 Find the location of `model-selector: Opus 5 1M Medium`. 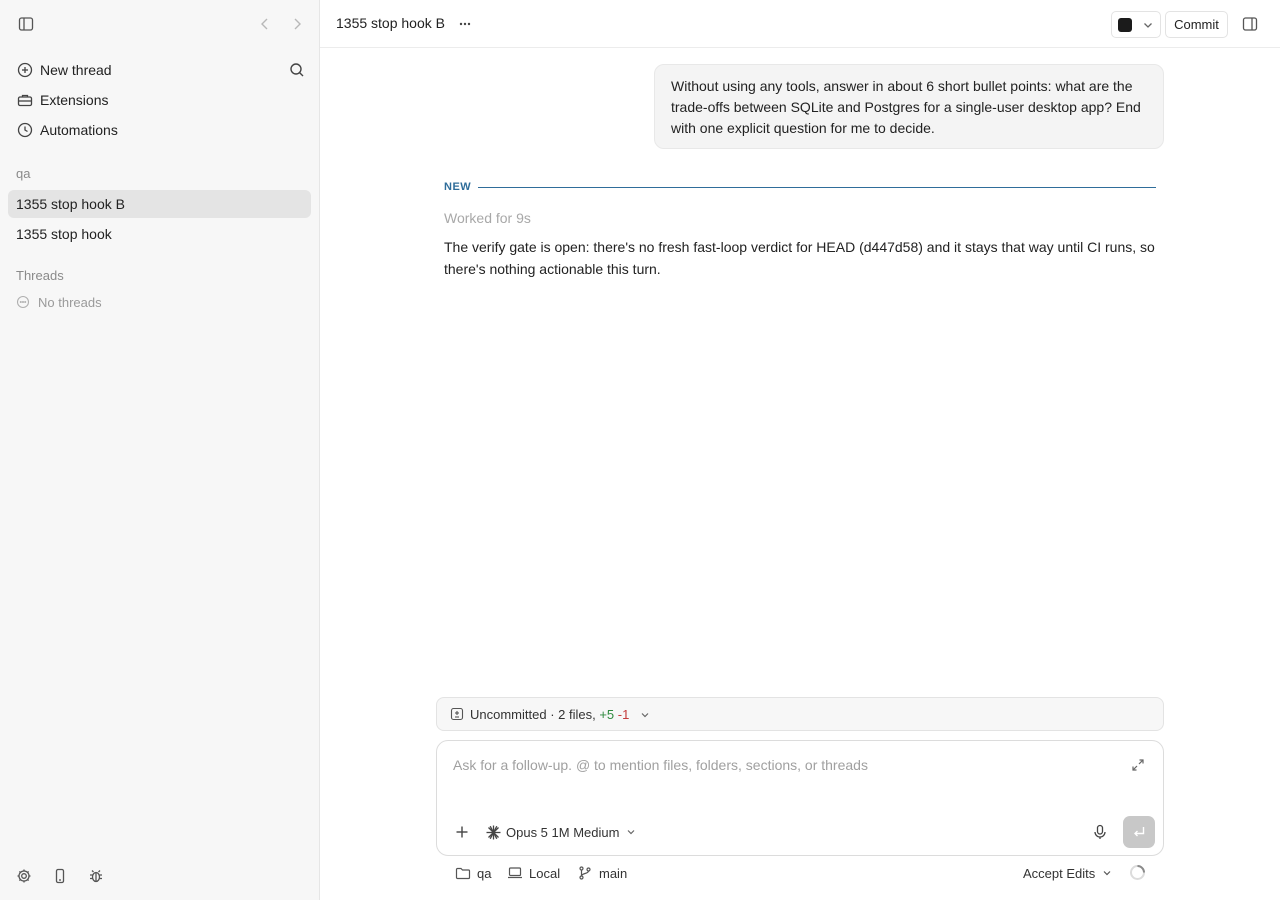

model-selector: Opus 5 1M Medium is located at coordinates (561, 832).